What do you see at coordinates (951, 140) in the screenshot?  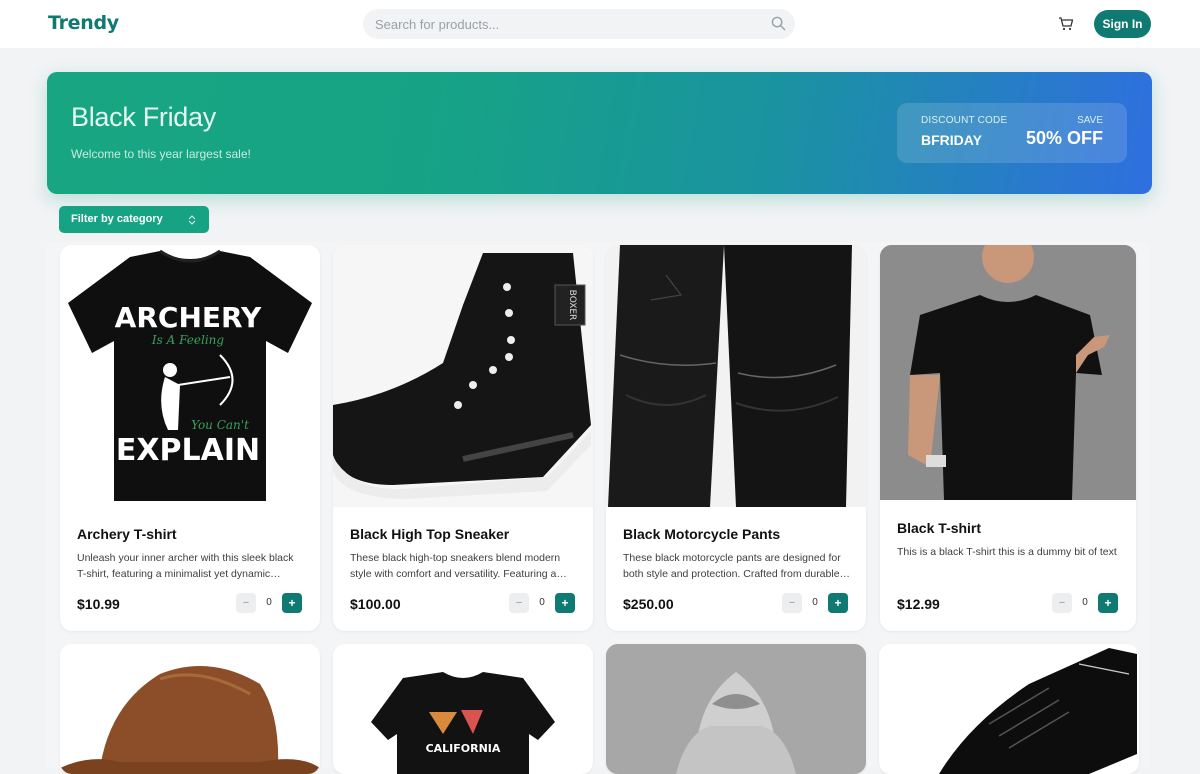 I see `discount-code: BFRIDAY` at bounding box center [951, 140].